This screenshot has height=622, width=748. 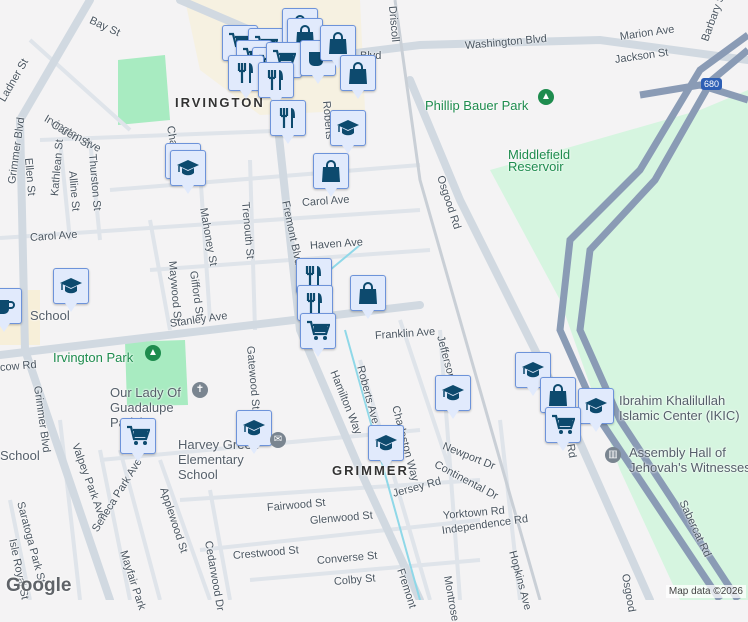 I want to click on park-label: Irvington Park, so click(x=93, y=357).